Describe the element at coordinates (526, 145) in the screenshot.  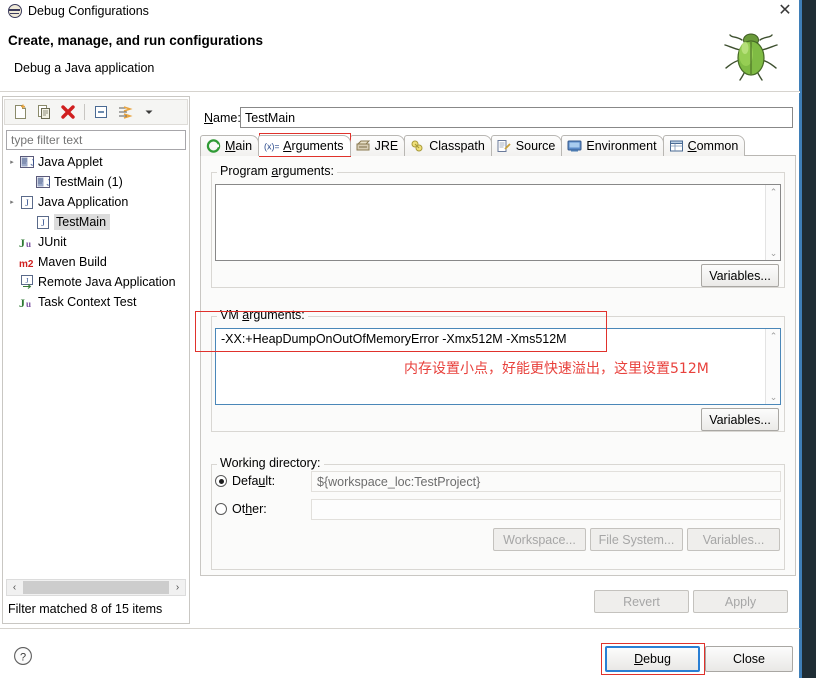
I see `tab-source: Source` at that location.